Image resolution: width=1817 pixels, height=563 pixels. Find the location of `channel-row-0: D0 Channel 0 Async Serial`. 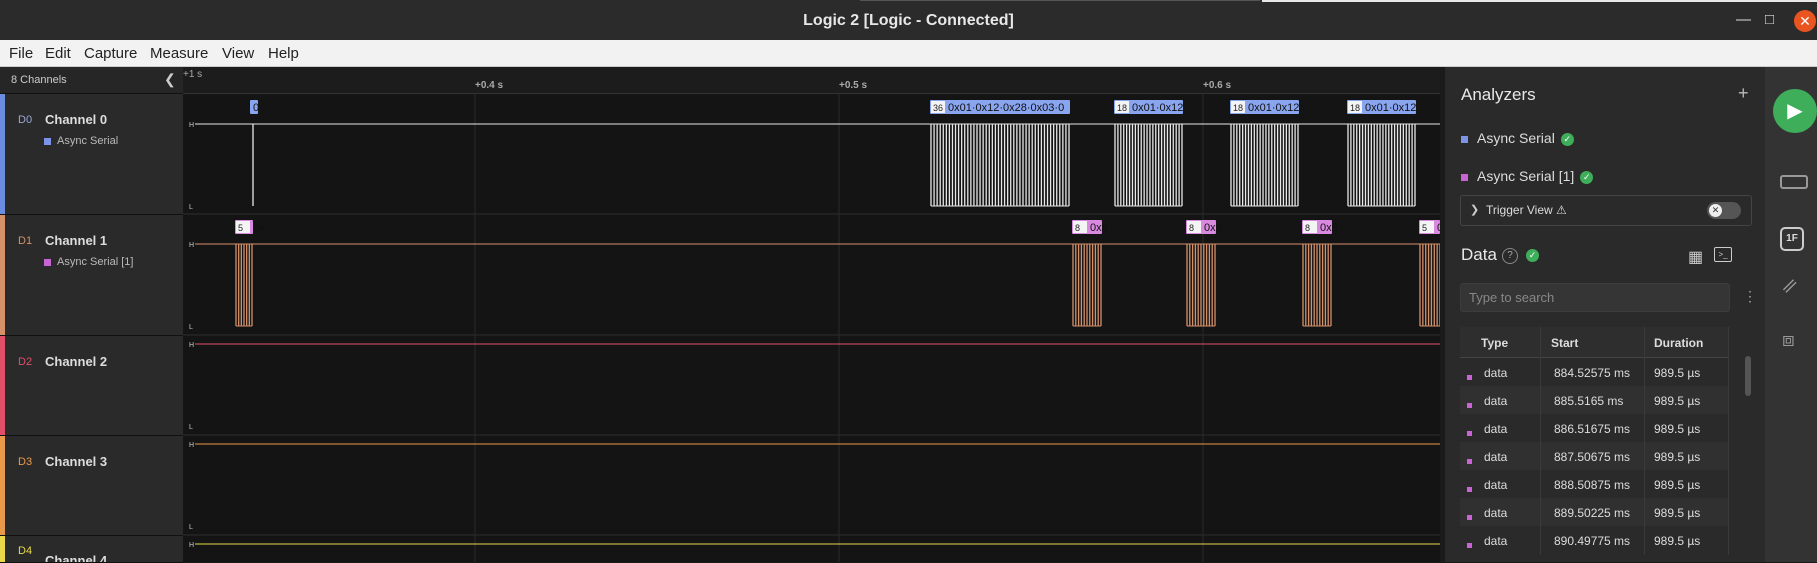

channel-row-0: D0 Channel 0 Async Serial is located at coordinates (91, 154).